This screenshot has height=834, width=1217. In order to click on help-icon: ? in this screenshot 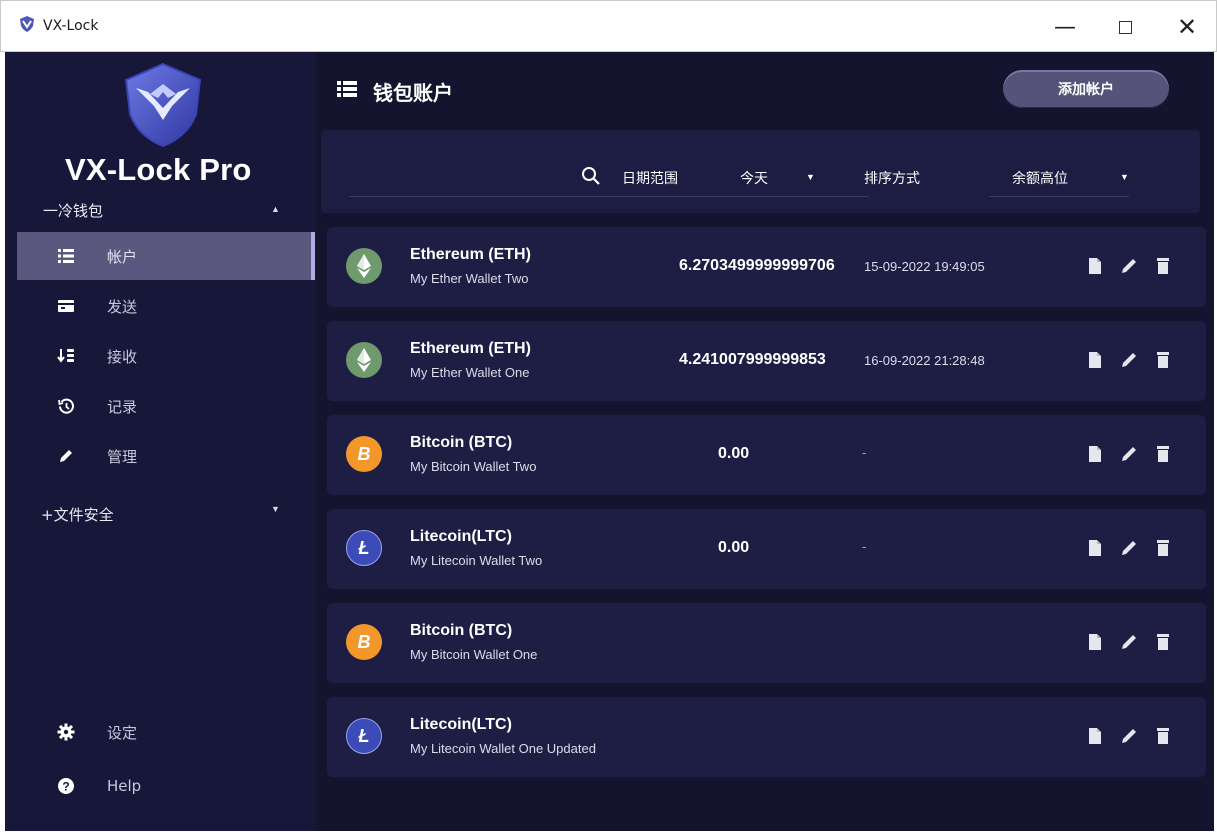, I will do `click(66, 786)`.